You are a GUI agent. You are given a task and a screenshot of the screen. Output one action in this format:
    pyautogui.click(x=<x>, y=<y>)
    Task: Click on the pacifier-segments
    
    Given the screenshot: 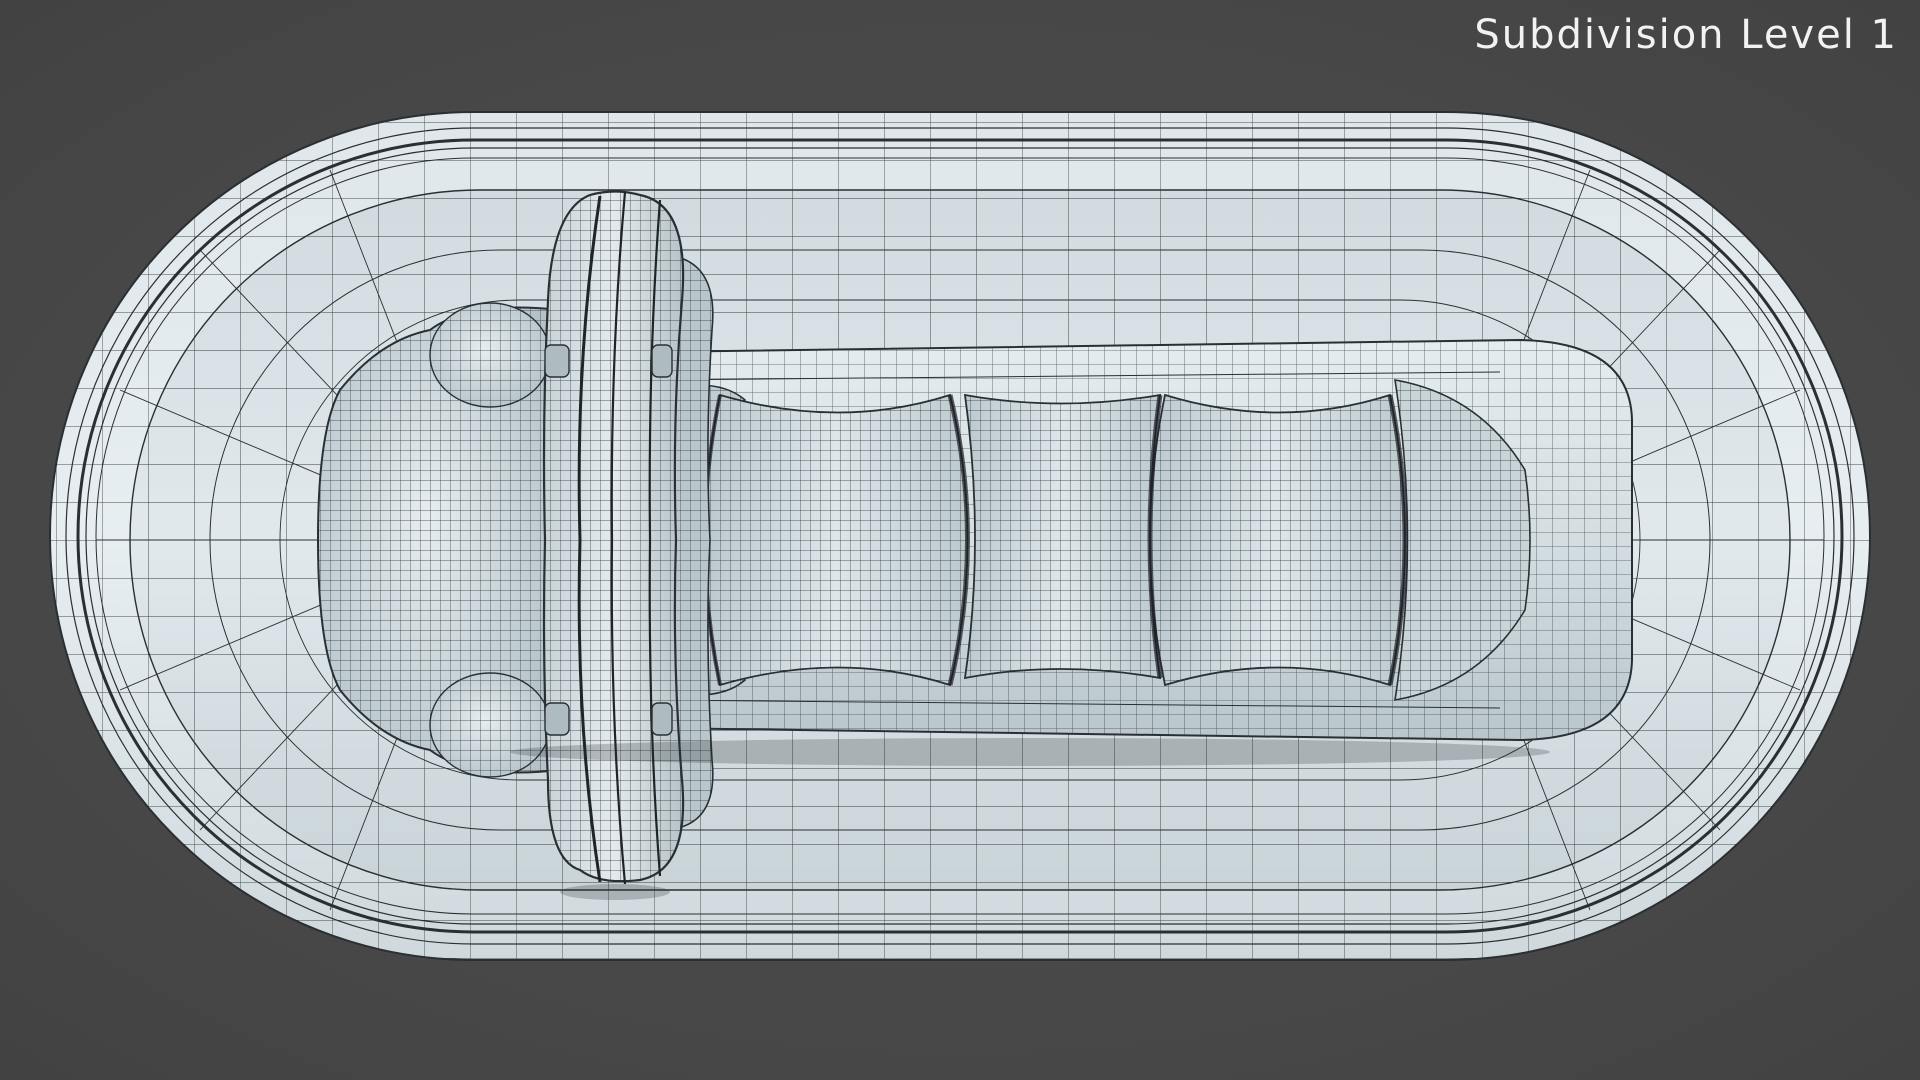 What is the action you would take?
    pyautogui.click(x=1091, y=540)
    